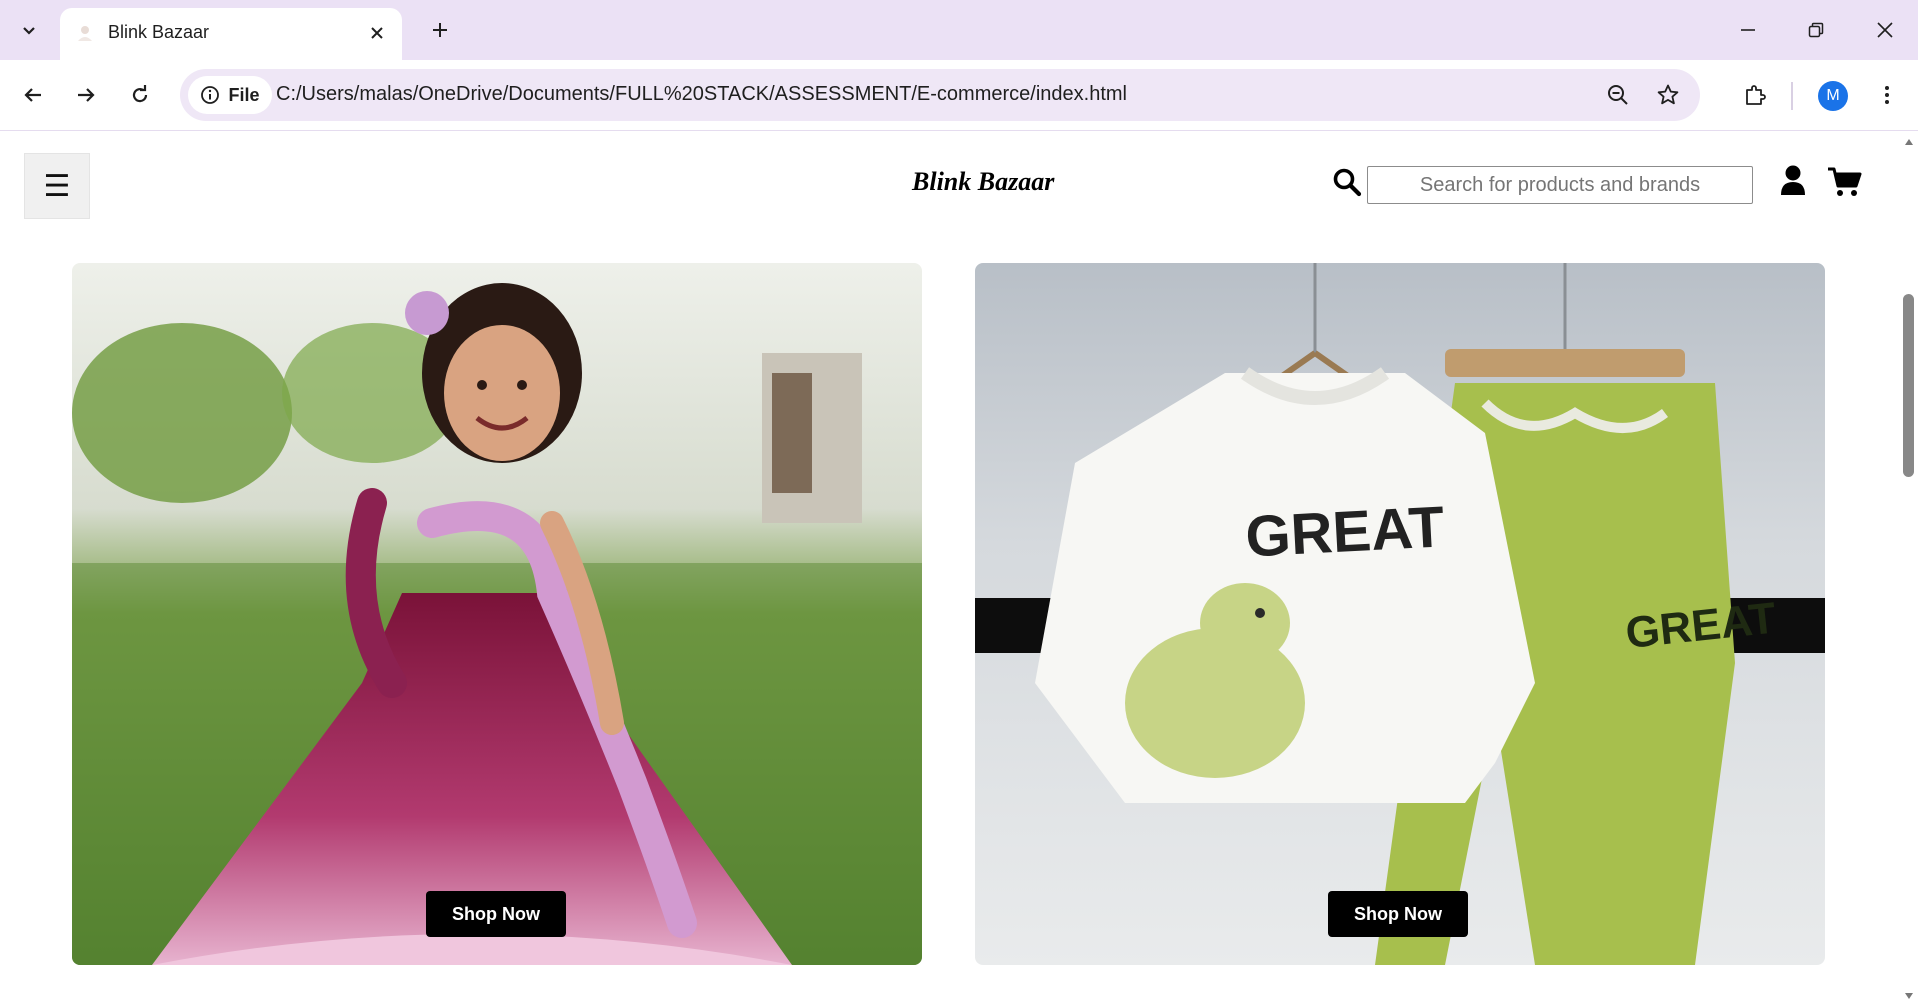 The image size is (1918, 1006). I want to click on file-chip-label: File, so click(244, 94).